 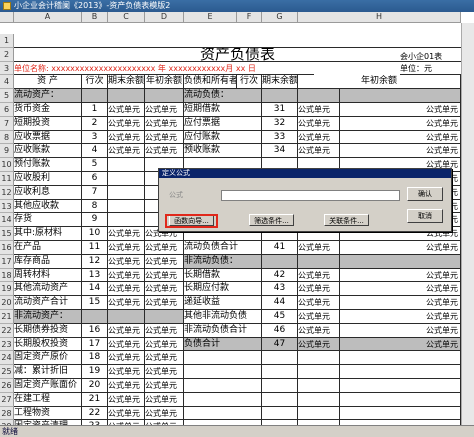 I want to click on asset-line-no: 9, so click(x=95, y=220).